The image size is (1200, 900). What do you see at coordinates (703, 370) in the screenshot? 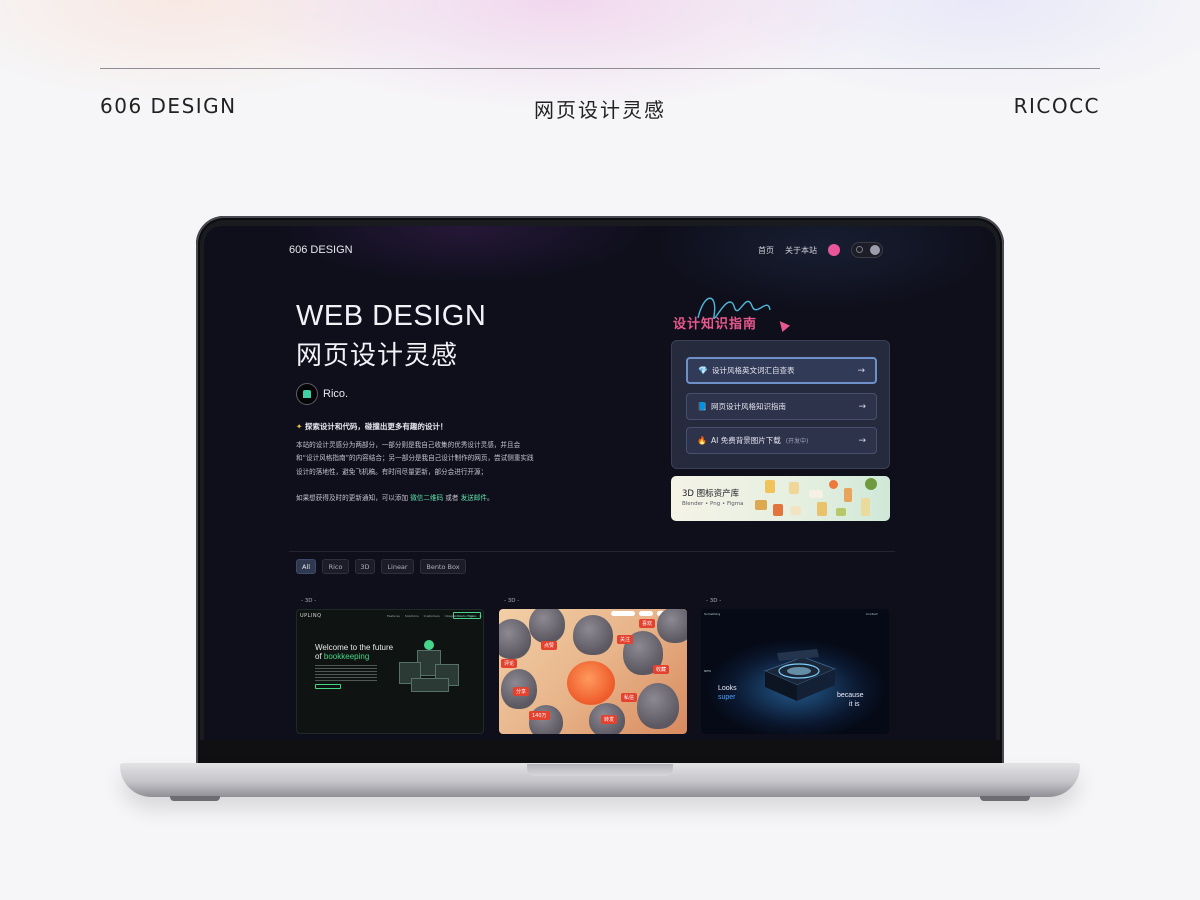
I see `diamond-icon: 💎` at bounding box center [703, 370].